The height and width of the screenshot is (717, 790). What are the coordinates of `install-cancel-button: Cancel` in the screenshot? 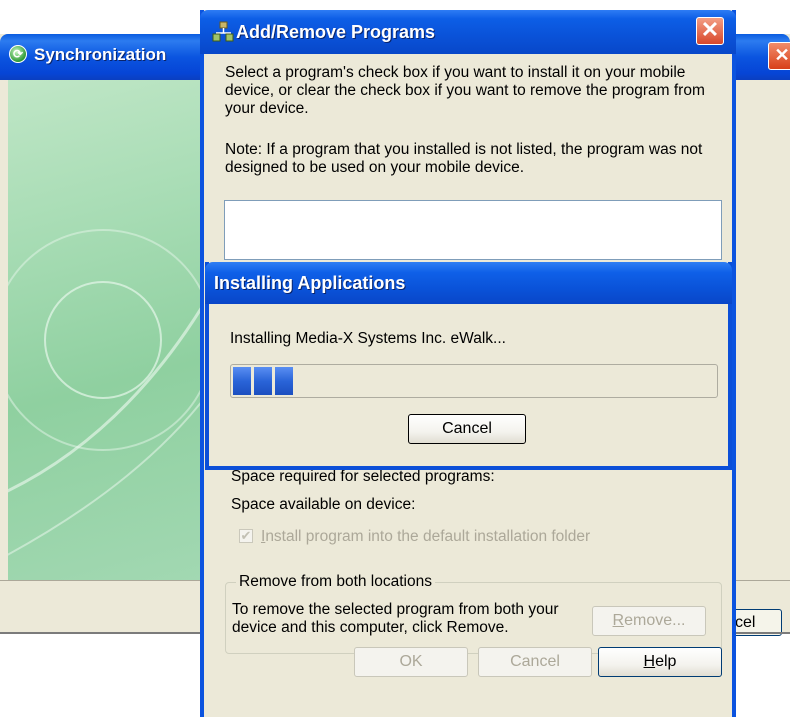 It's located at (467, 429).